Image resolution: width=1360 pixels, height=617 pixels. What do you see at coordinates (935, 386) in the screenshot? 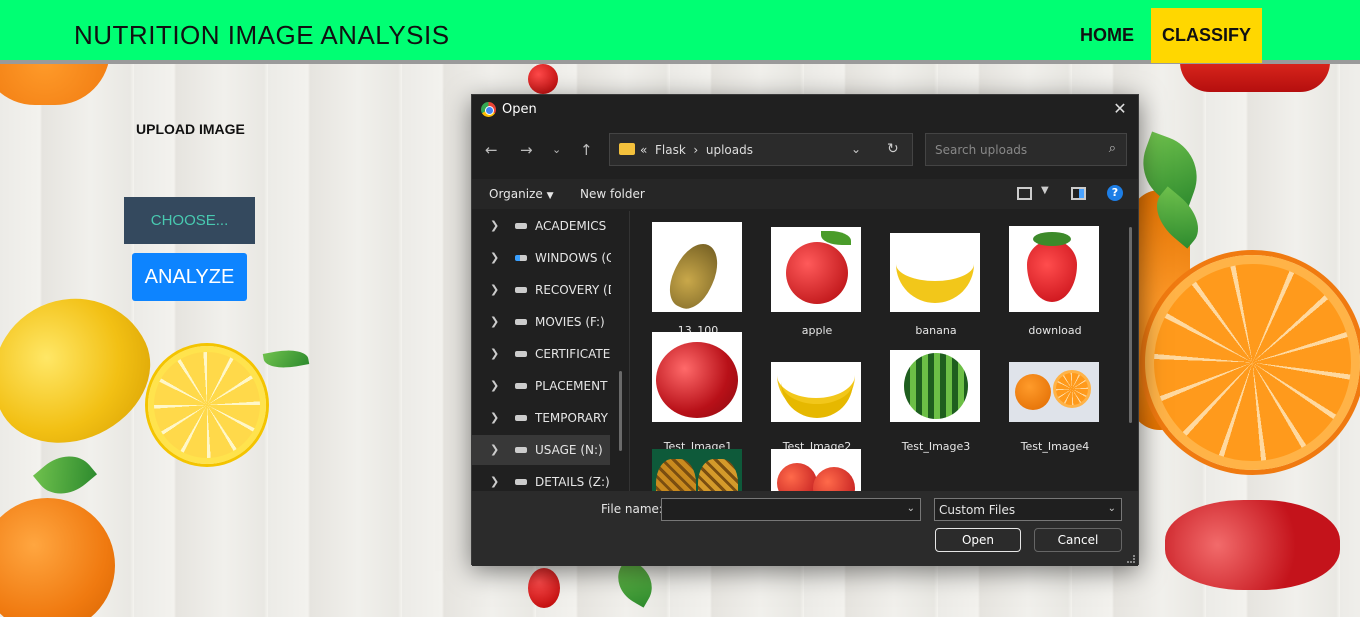
I see `watermelon-image` at bounding box center [935, 386].